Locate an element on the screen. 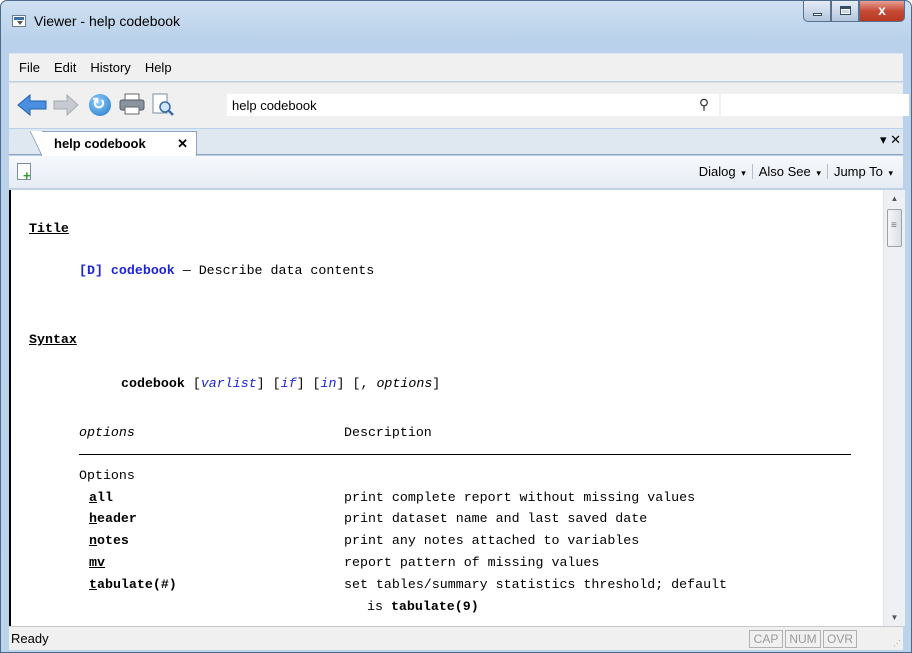 The height and width of the screenshot is (653, 912). close-icon: x is located at coordinates (882, 10).